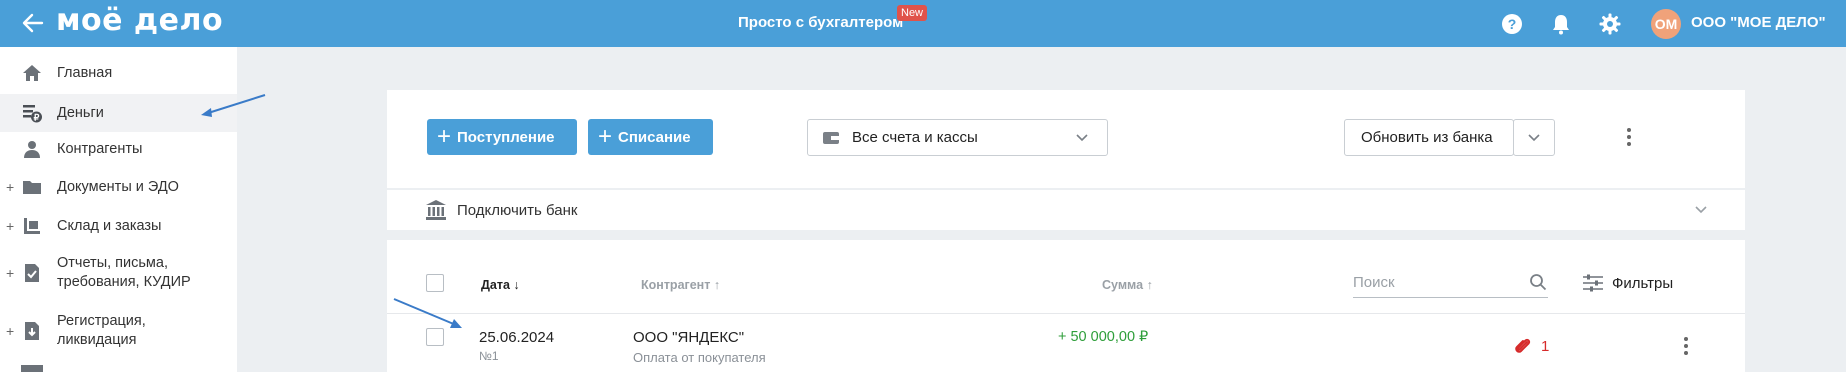  I want to click on paperclip-icon, so click(1523, 345).